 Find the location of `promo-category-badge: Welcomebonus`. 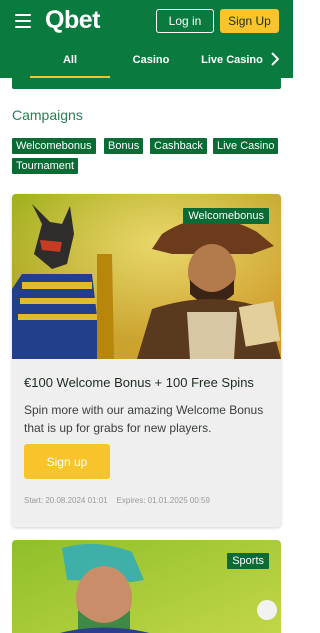

promo-category-badge: Welcomebonus is located at coordinates (226, 216).